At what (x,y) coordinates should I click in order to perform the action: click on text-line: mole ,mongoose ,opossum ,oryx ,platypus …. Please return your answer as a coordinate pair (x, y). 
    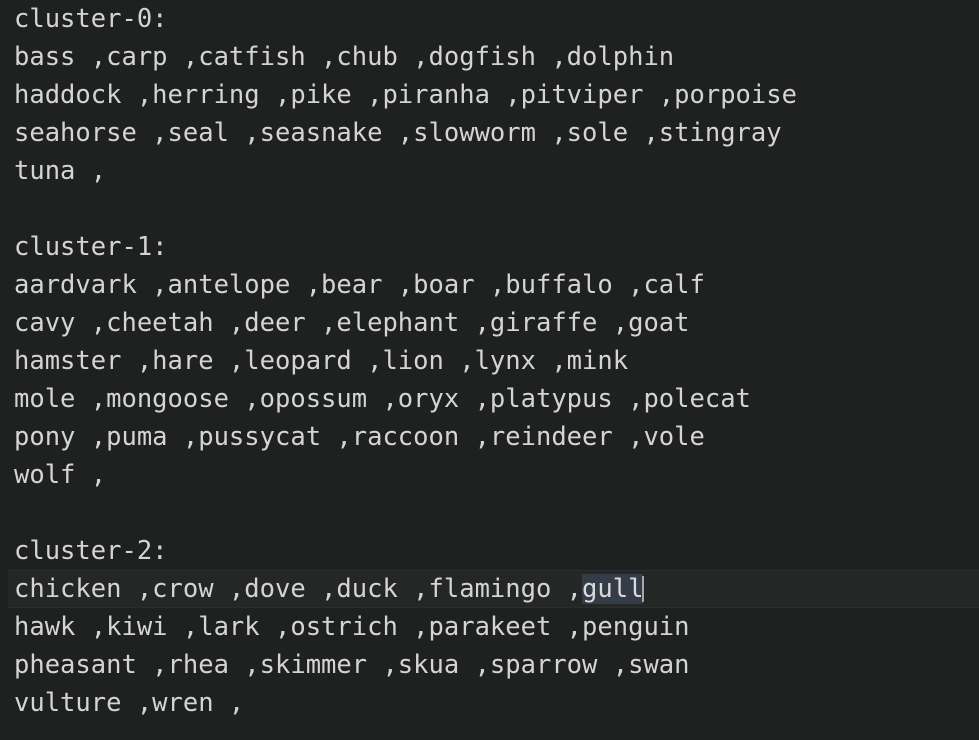
    Looking at the image, I should click on (489, 399).